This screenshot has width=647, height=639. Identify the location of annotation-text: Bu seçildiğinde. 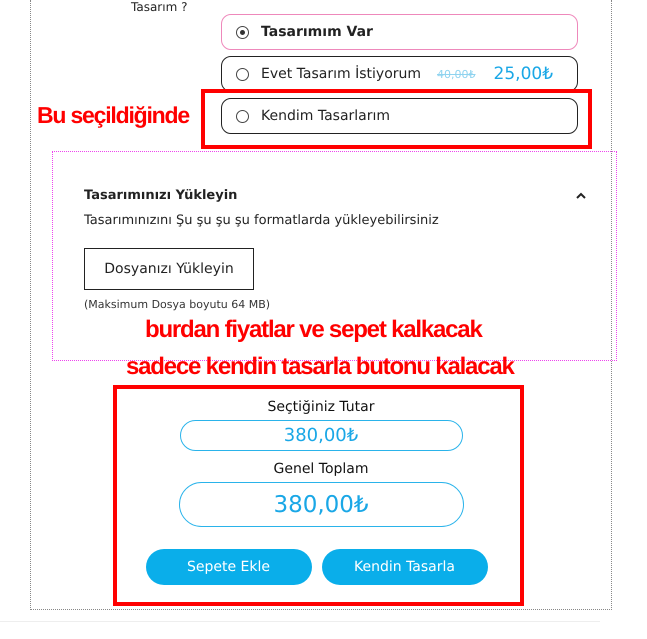
(113, 115).